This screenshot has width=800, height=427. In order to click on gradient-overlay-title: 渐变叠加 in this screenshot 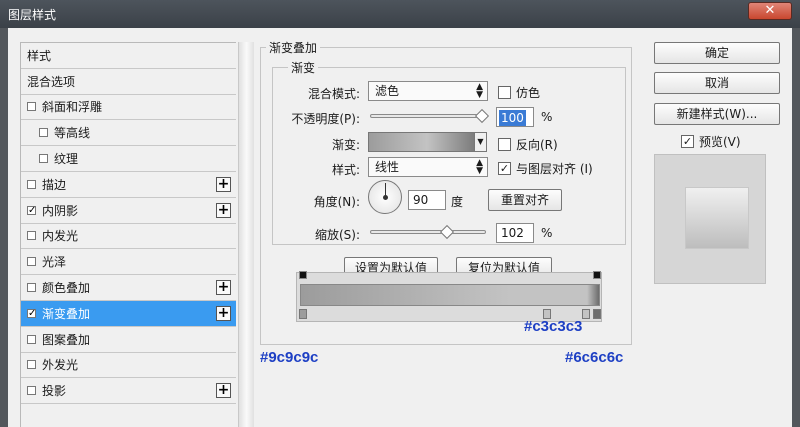, I will do `click(293, 47)`.